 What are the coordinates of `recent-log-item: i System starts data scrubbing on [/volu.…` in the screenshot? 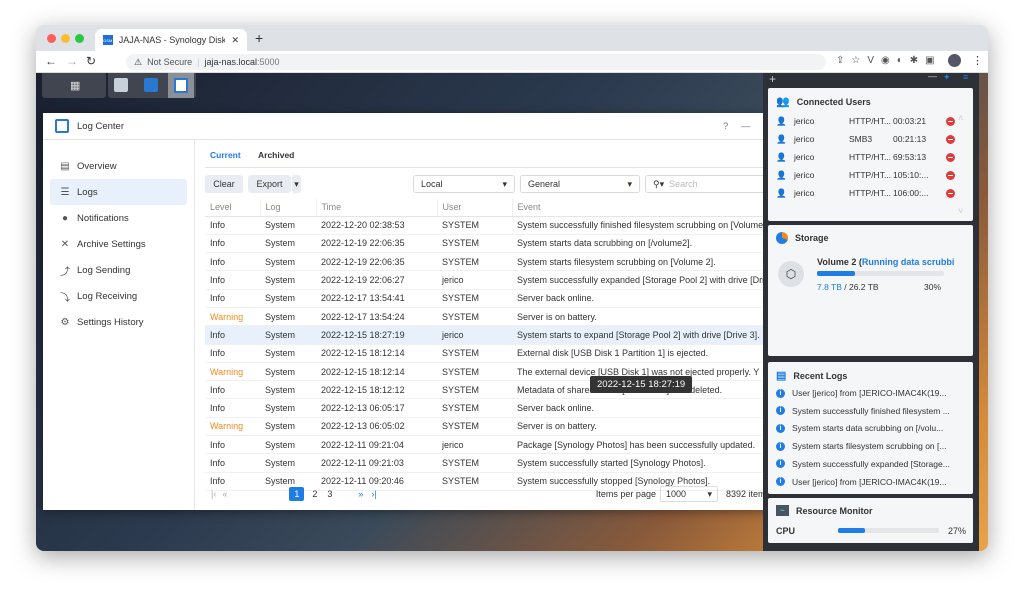 It's located at (859, 428).